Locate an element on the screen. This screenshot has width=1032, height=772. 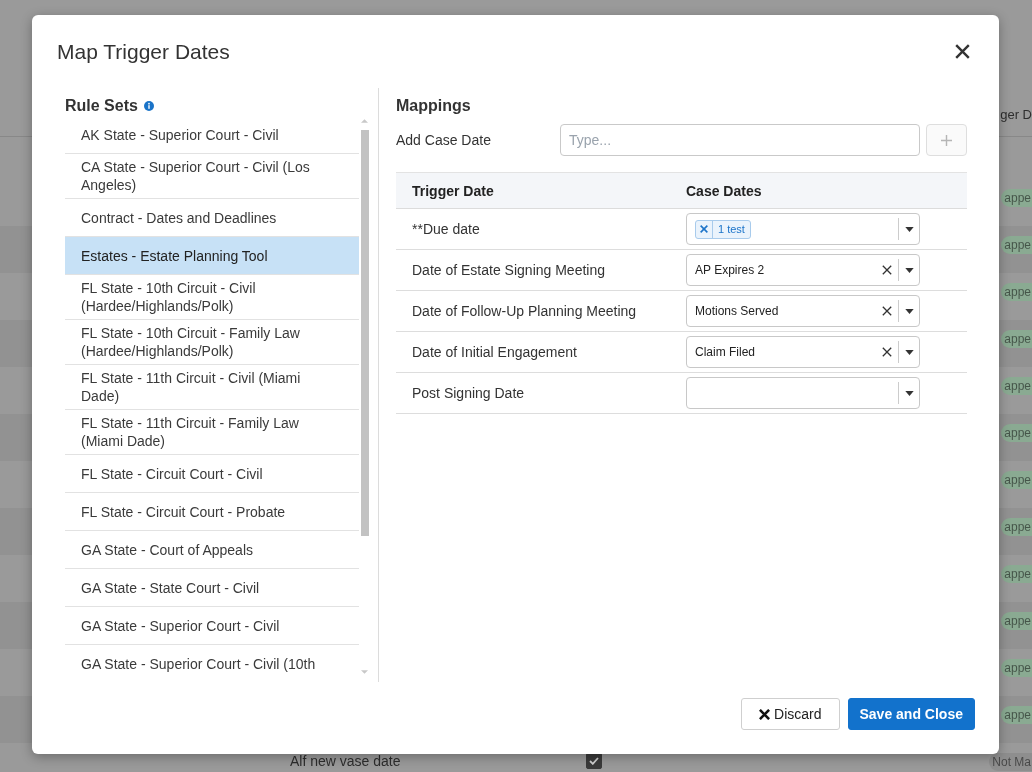
close-icon is located at coordinates (962, 51).